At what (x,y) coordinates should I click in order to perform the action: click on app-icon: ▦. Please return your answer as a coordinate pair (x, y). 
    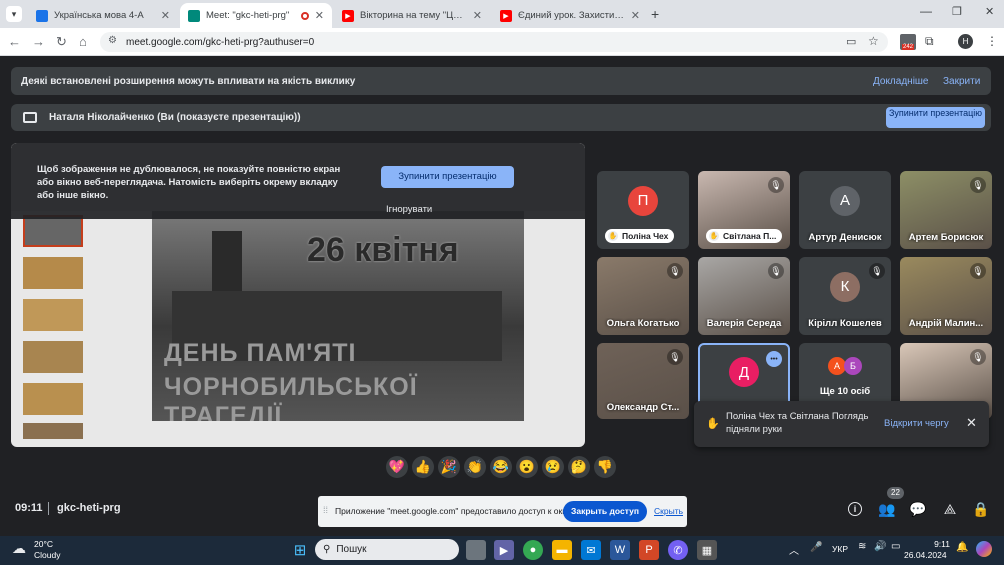
    Looking at the image, I should click on (707, 550).